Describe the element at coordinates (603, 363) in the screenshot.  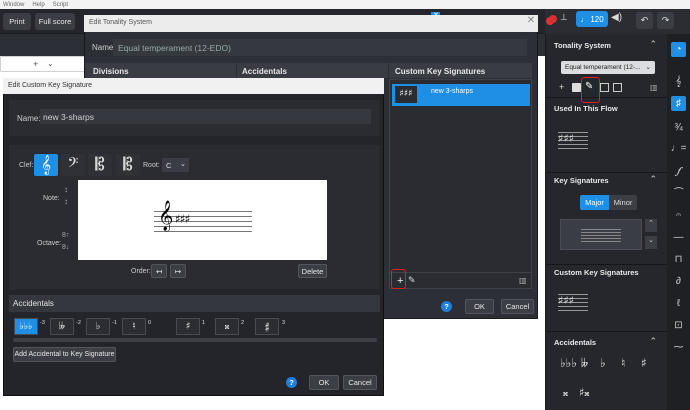
I see `flat-icon: ♭` at that location.